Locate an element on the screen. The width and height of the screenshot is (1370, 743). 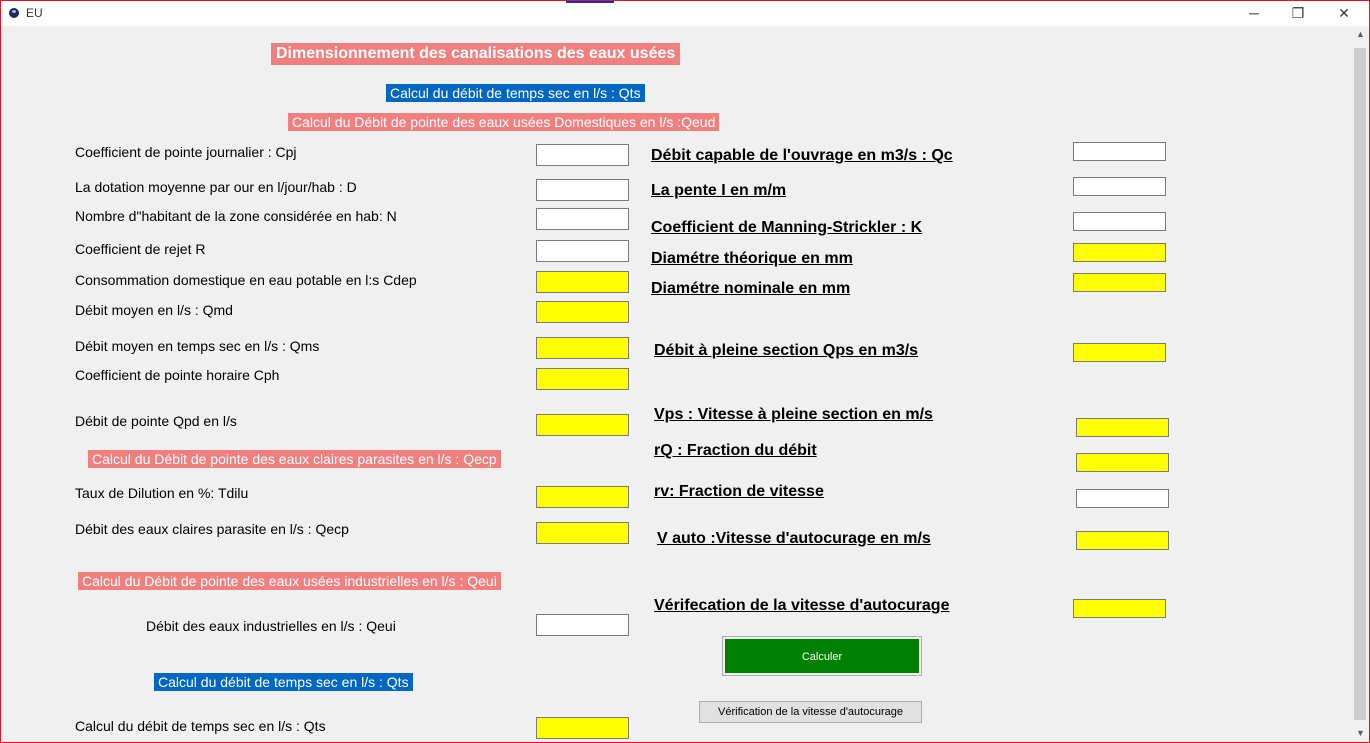
output-verification is located at coordinates (1119, 608).